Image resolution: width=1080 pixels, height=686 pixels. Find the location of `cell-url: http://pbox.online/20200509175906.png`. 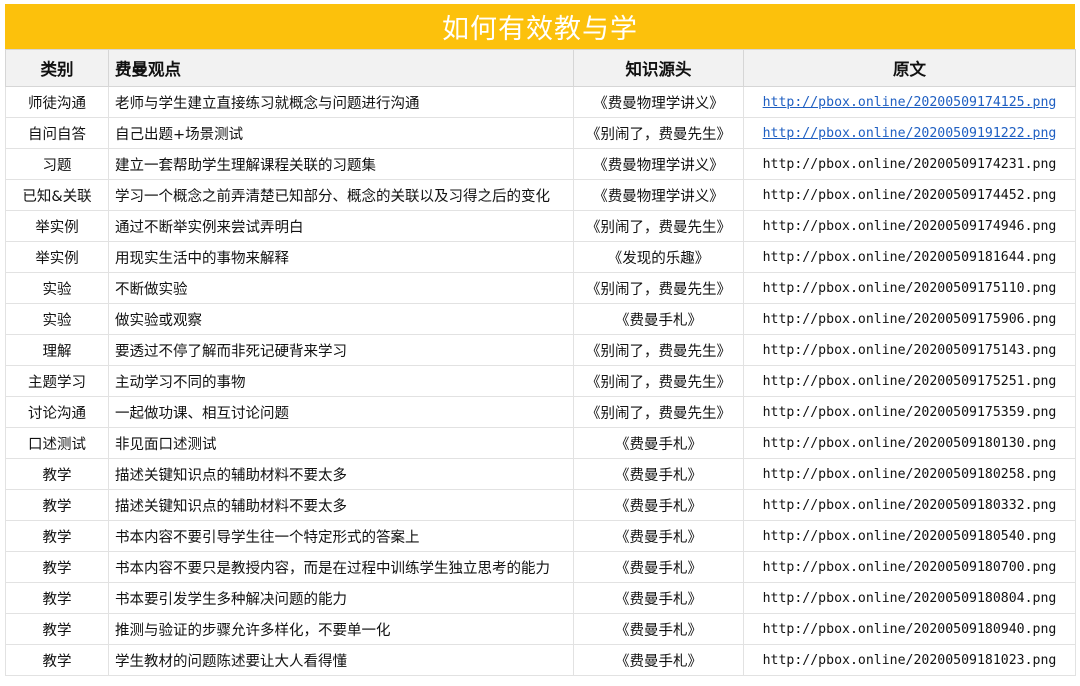

cell-url: http://pbox.online/20200509175906.png is located at coordinates (909, 319).